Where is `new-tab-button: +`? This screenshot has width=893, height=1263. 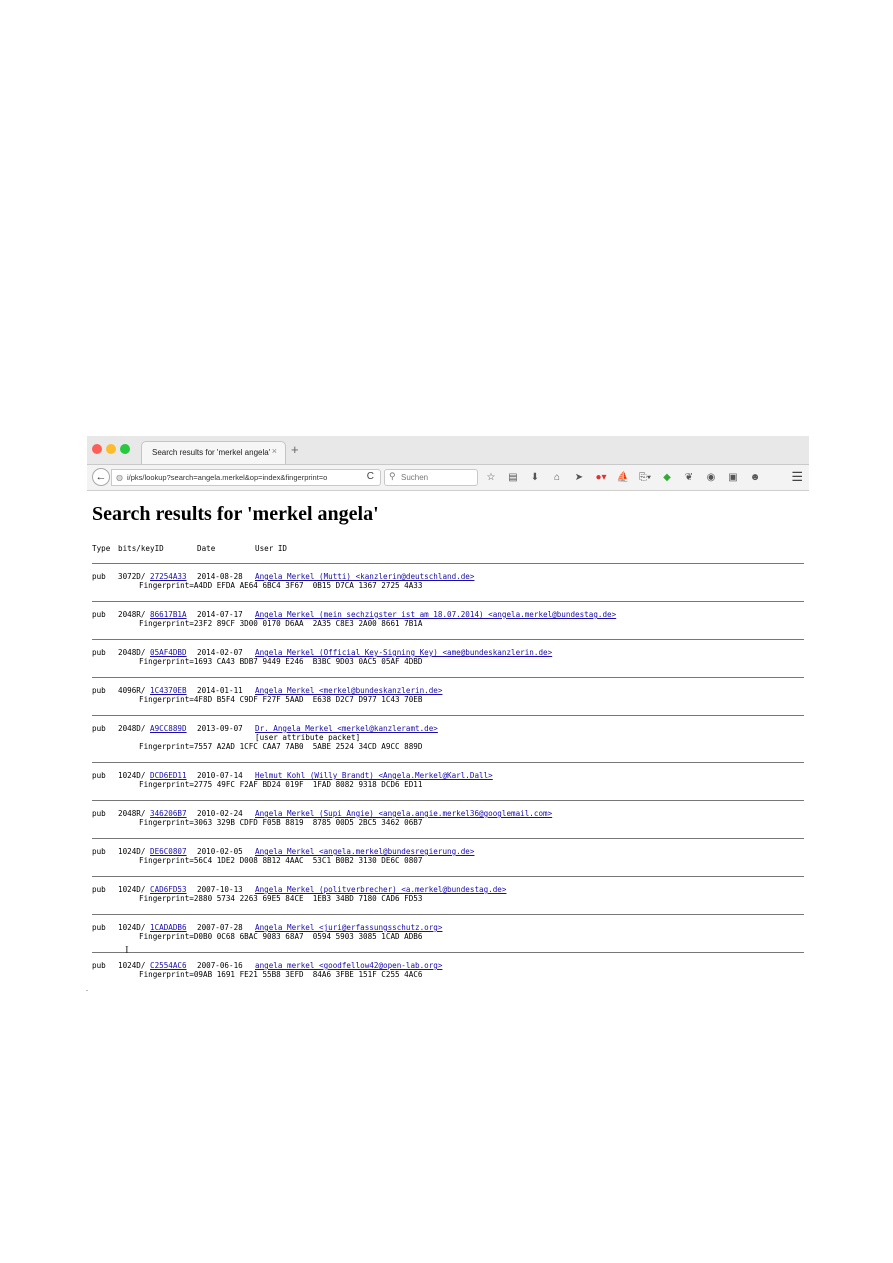 new-tab-button: + is located at coordinates (295, 449).